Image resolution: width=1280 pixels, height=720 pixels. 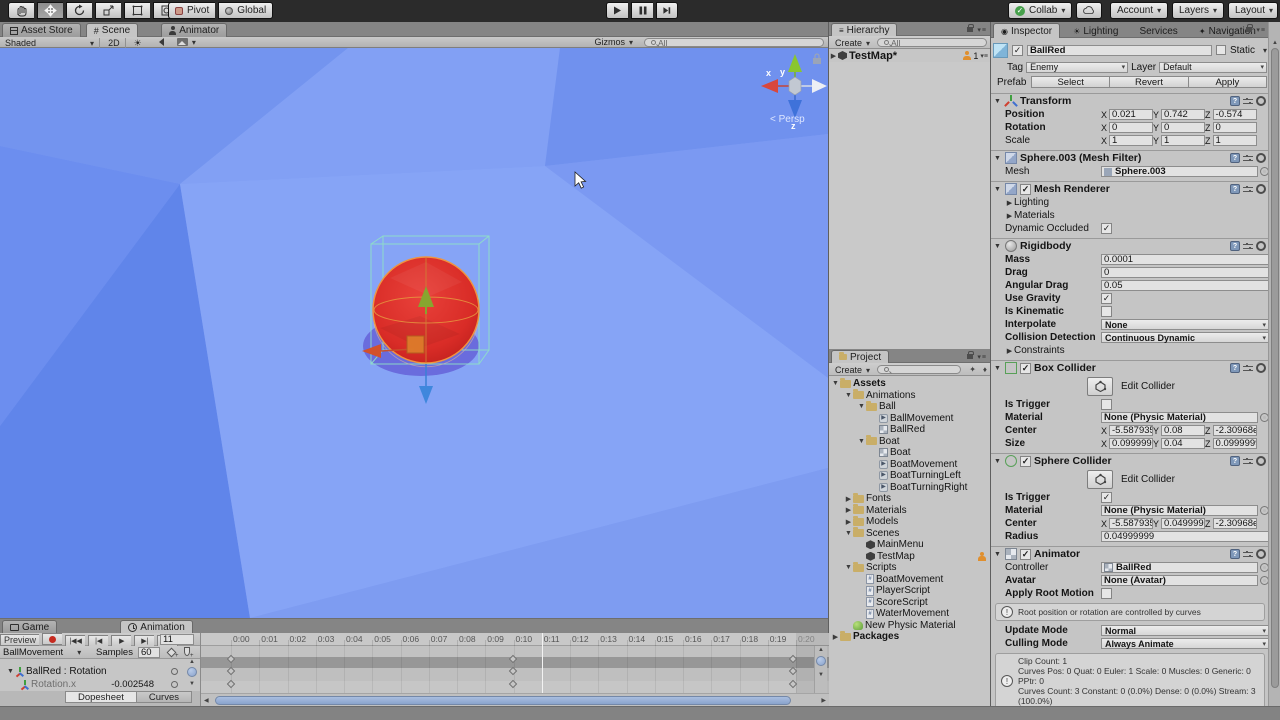 What do you see at coordinates (172, 653) in the screenshot?
I see `add-keyframe-button: +` at bounding box center [172, 653].